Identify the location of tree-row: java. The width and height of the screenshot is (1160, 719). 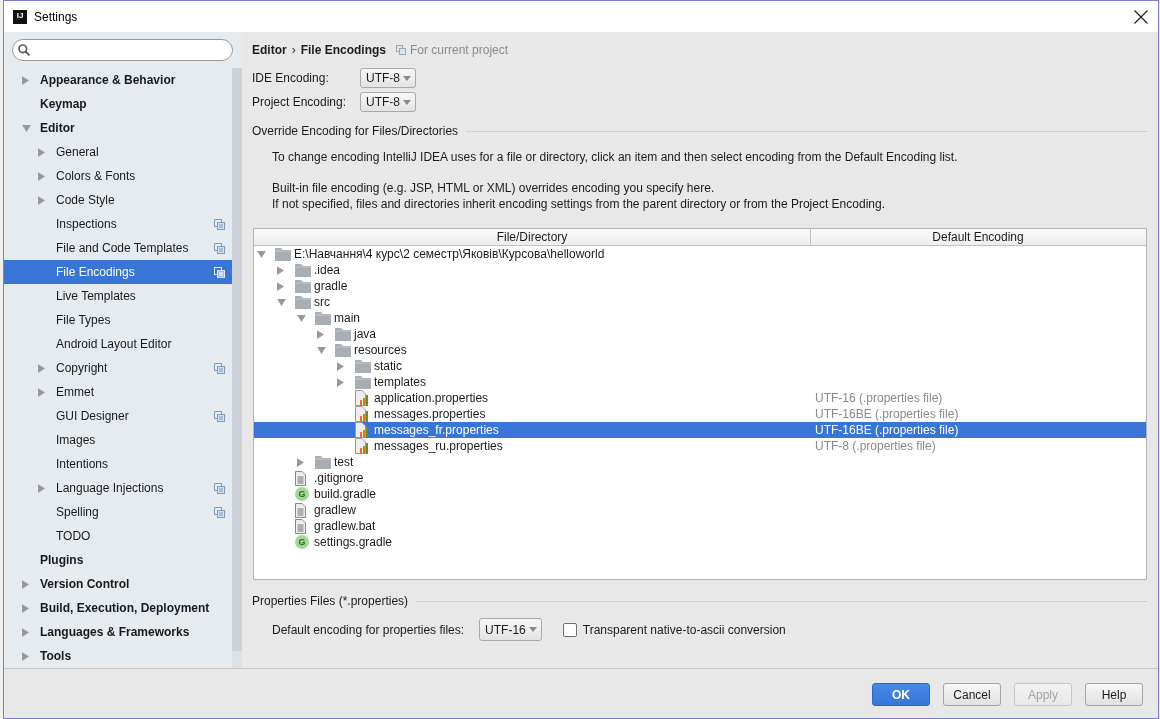
(700, 334).